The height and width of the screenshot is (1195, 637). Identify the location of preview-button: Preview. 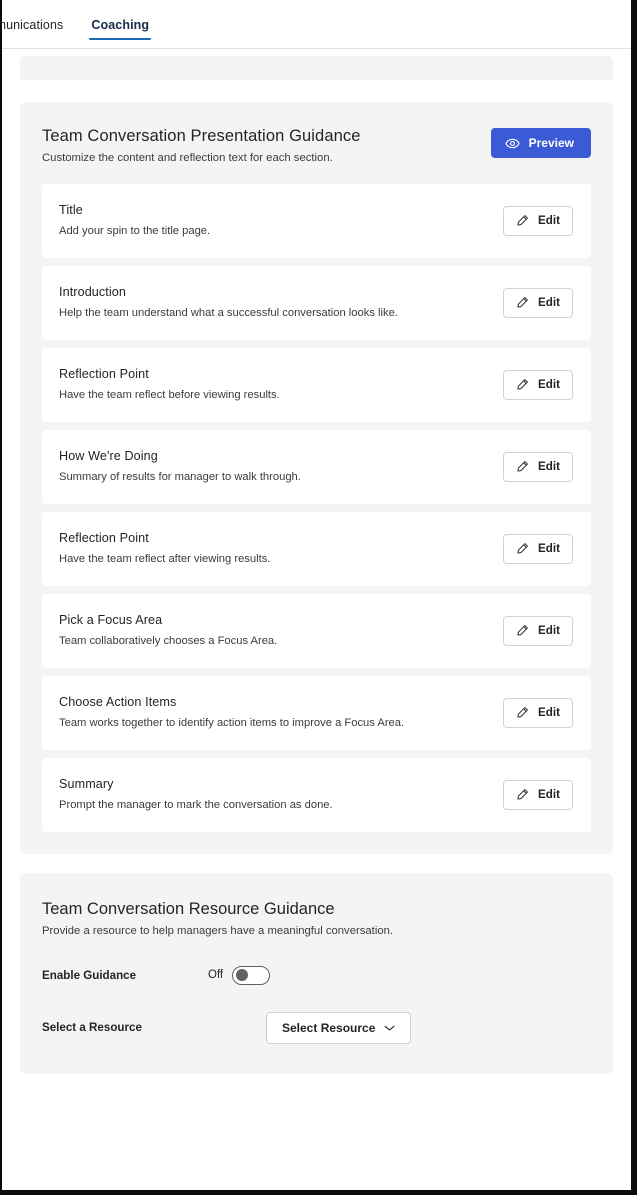
(540, 143).